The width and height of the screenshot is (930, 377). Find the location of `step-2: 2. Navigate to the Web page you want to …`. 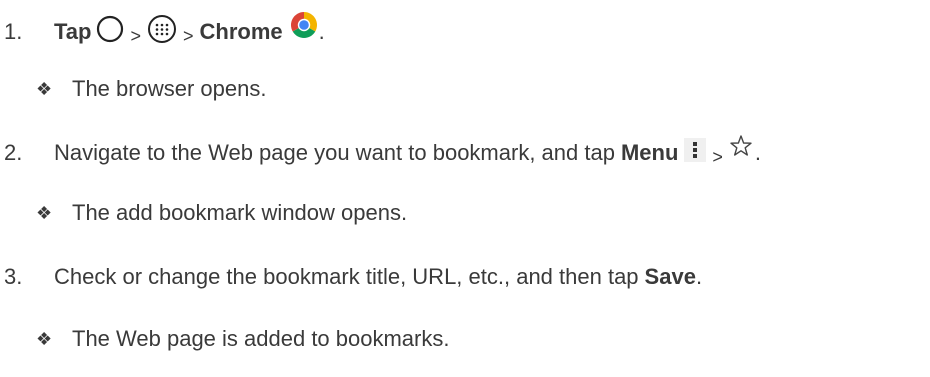

step-2: 2. Navigate to the Web page you want to … is located at coordinates (381, 151).